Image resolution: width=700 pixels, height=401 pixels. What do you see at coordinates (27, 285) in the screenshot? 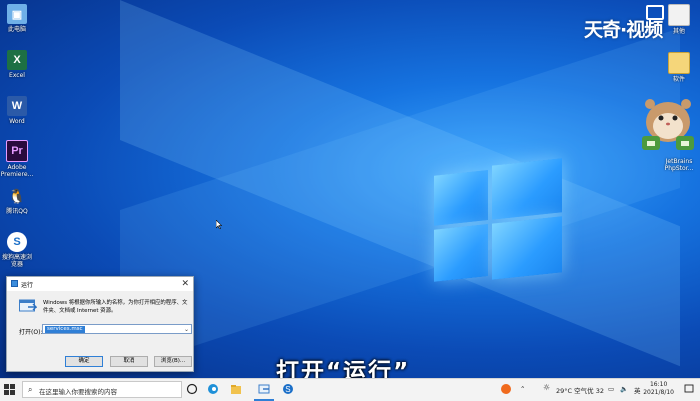
I see `run-dialog-title: 运行` at bounding box center [27, 285].